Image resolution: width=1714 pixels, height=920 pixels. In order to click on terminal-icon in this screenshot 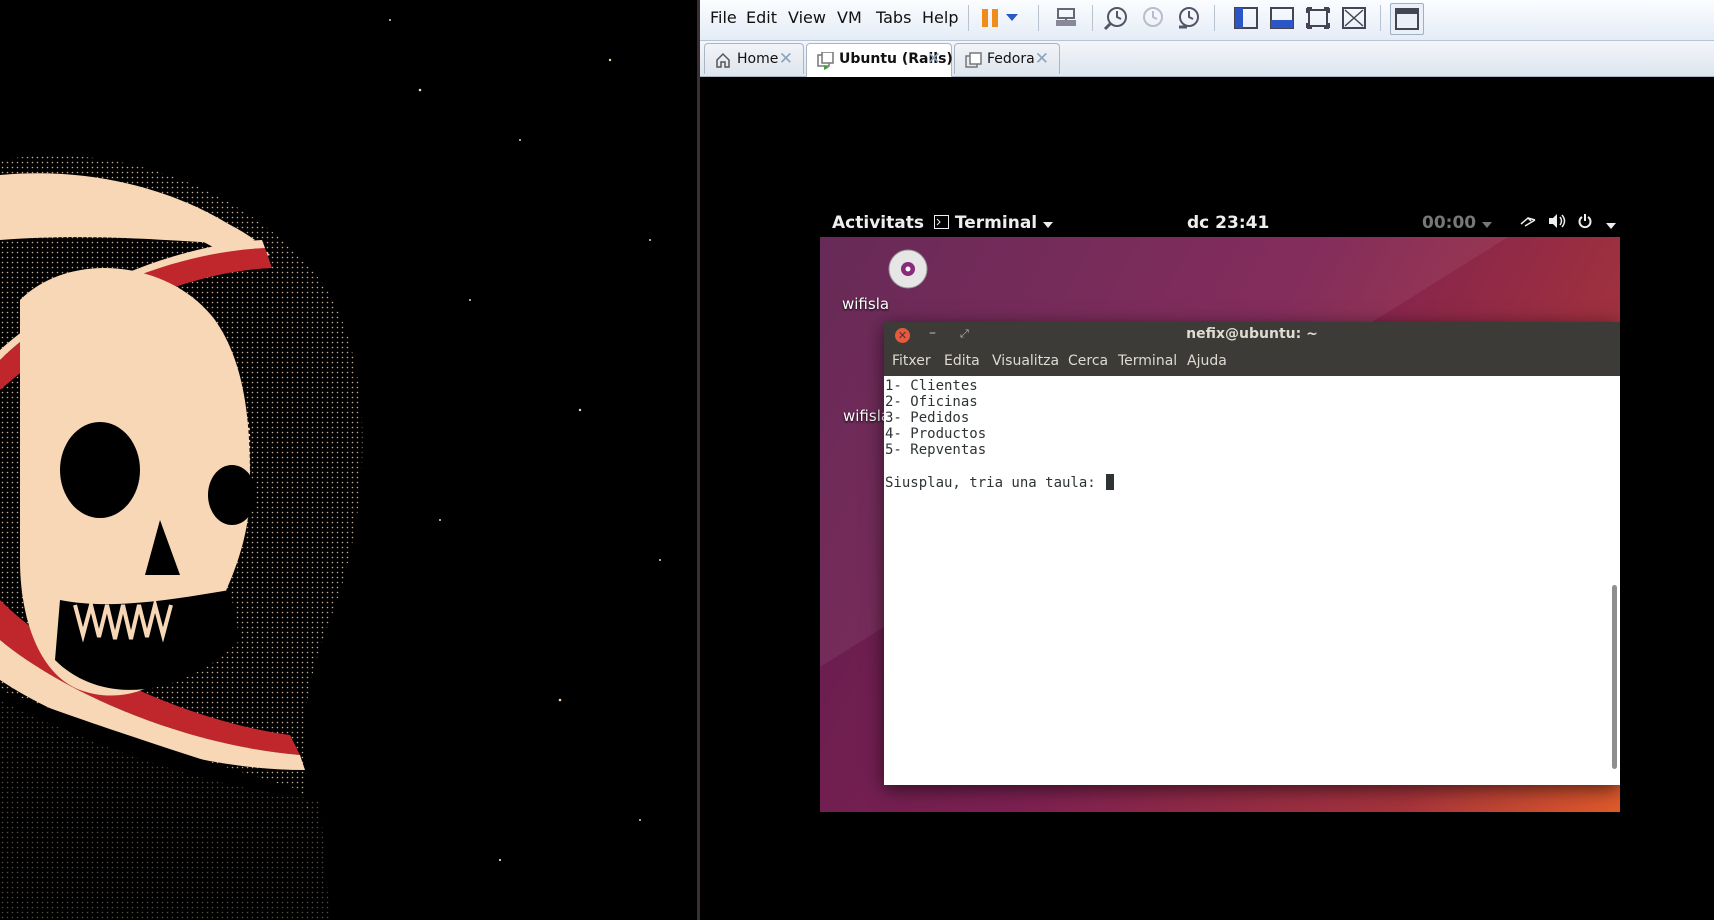, I will do `click(941, 222)`.